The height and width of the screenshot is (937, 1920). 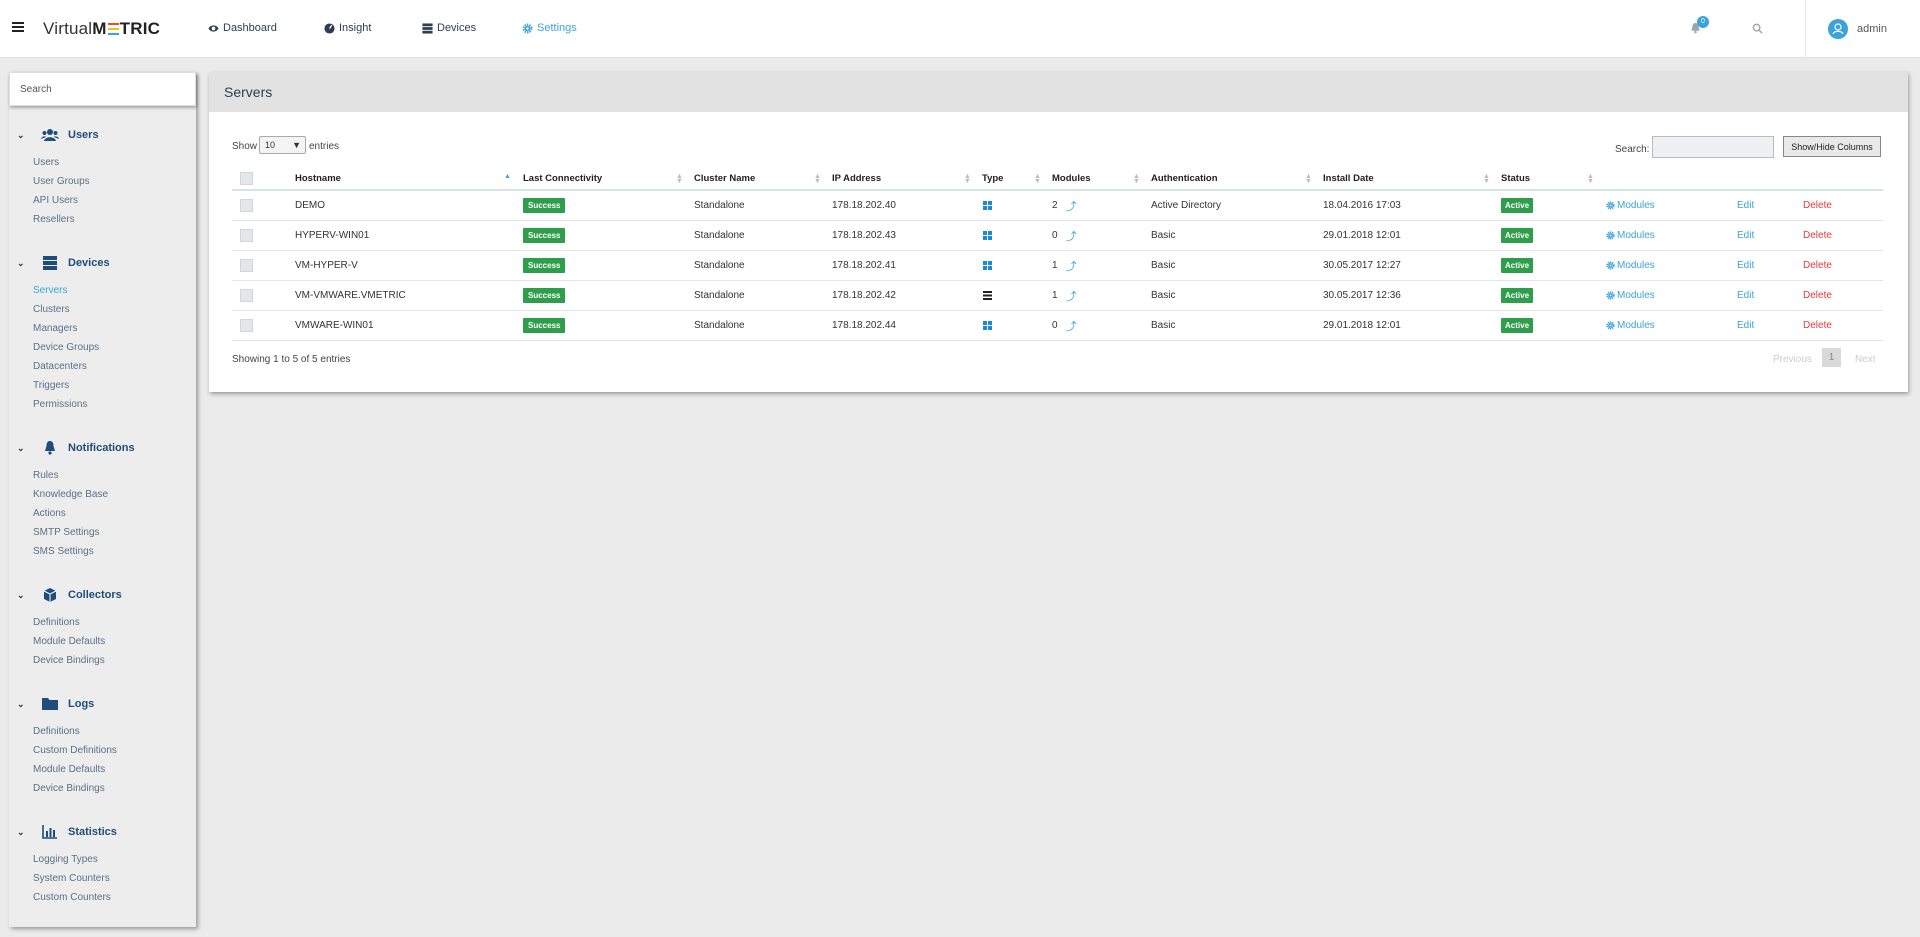 What do you see at coordinates (102, 704) in the screenshot?
I see `sidebar-section-header: ⌄ Logs` at bounding box center [102, 704].